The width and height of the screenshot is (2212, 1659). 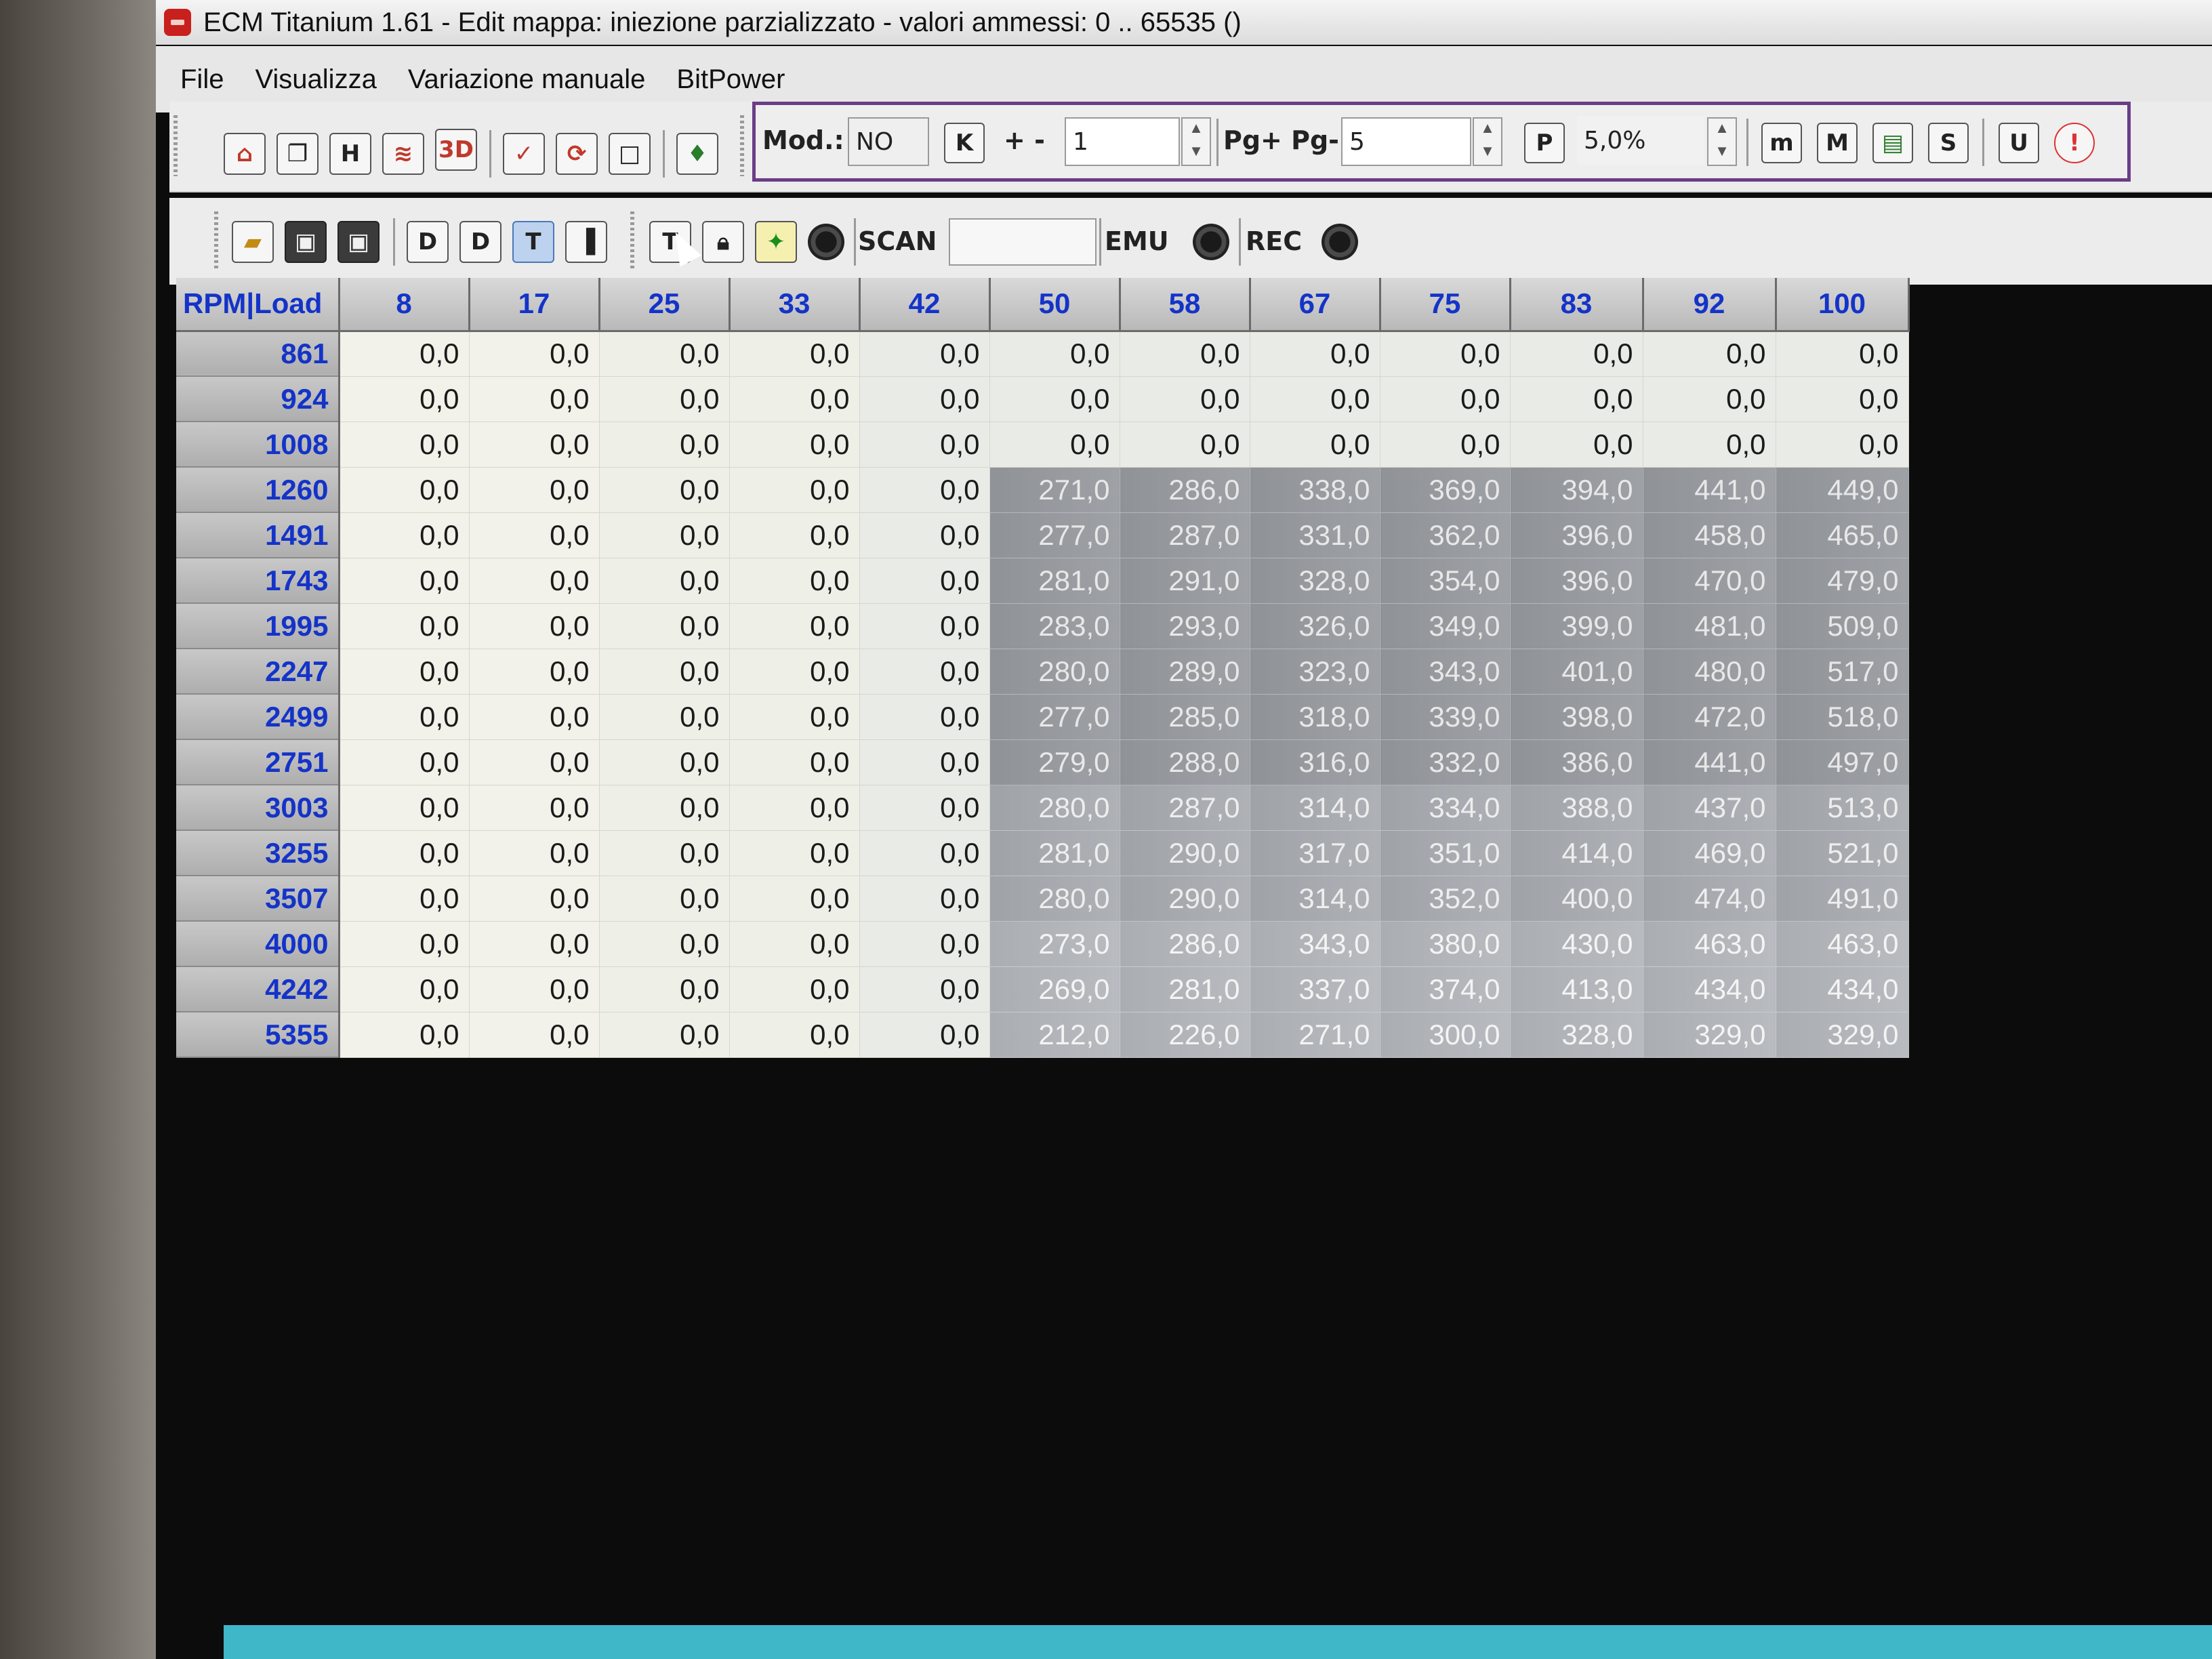 I want to click on app-icon, so click(x=177, y=22).